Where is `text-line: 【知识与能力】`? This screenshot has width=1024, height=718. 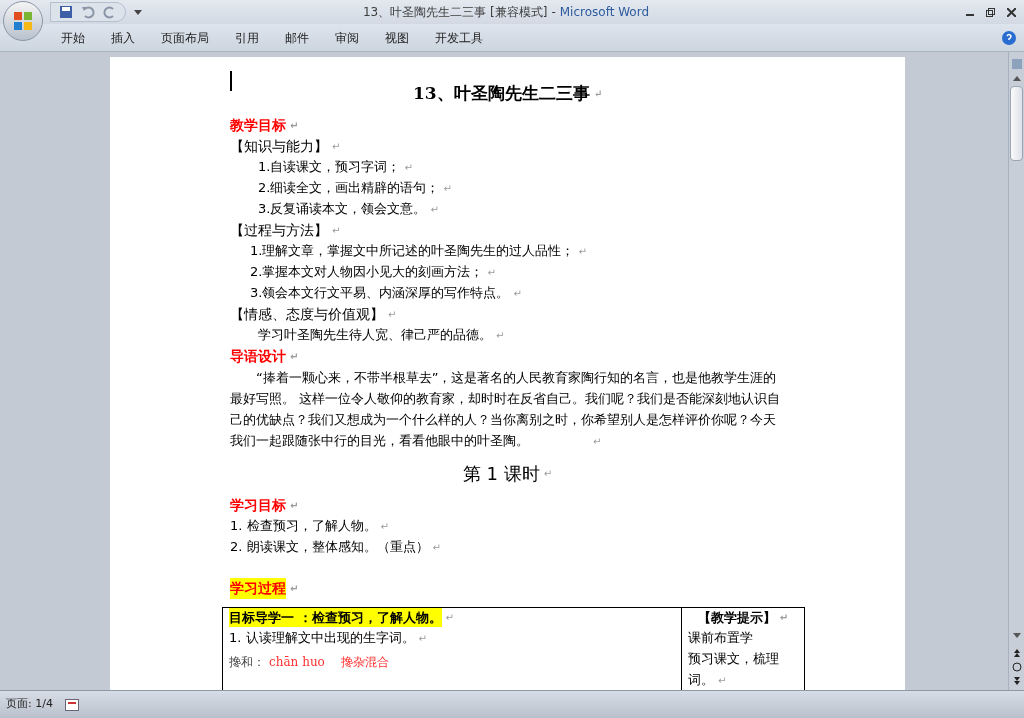
text-line: 【知识与能力】 is located at coordinates (279, 146).